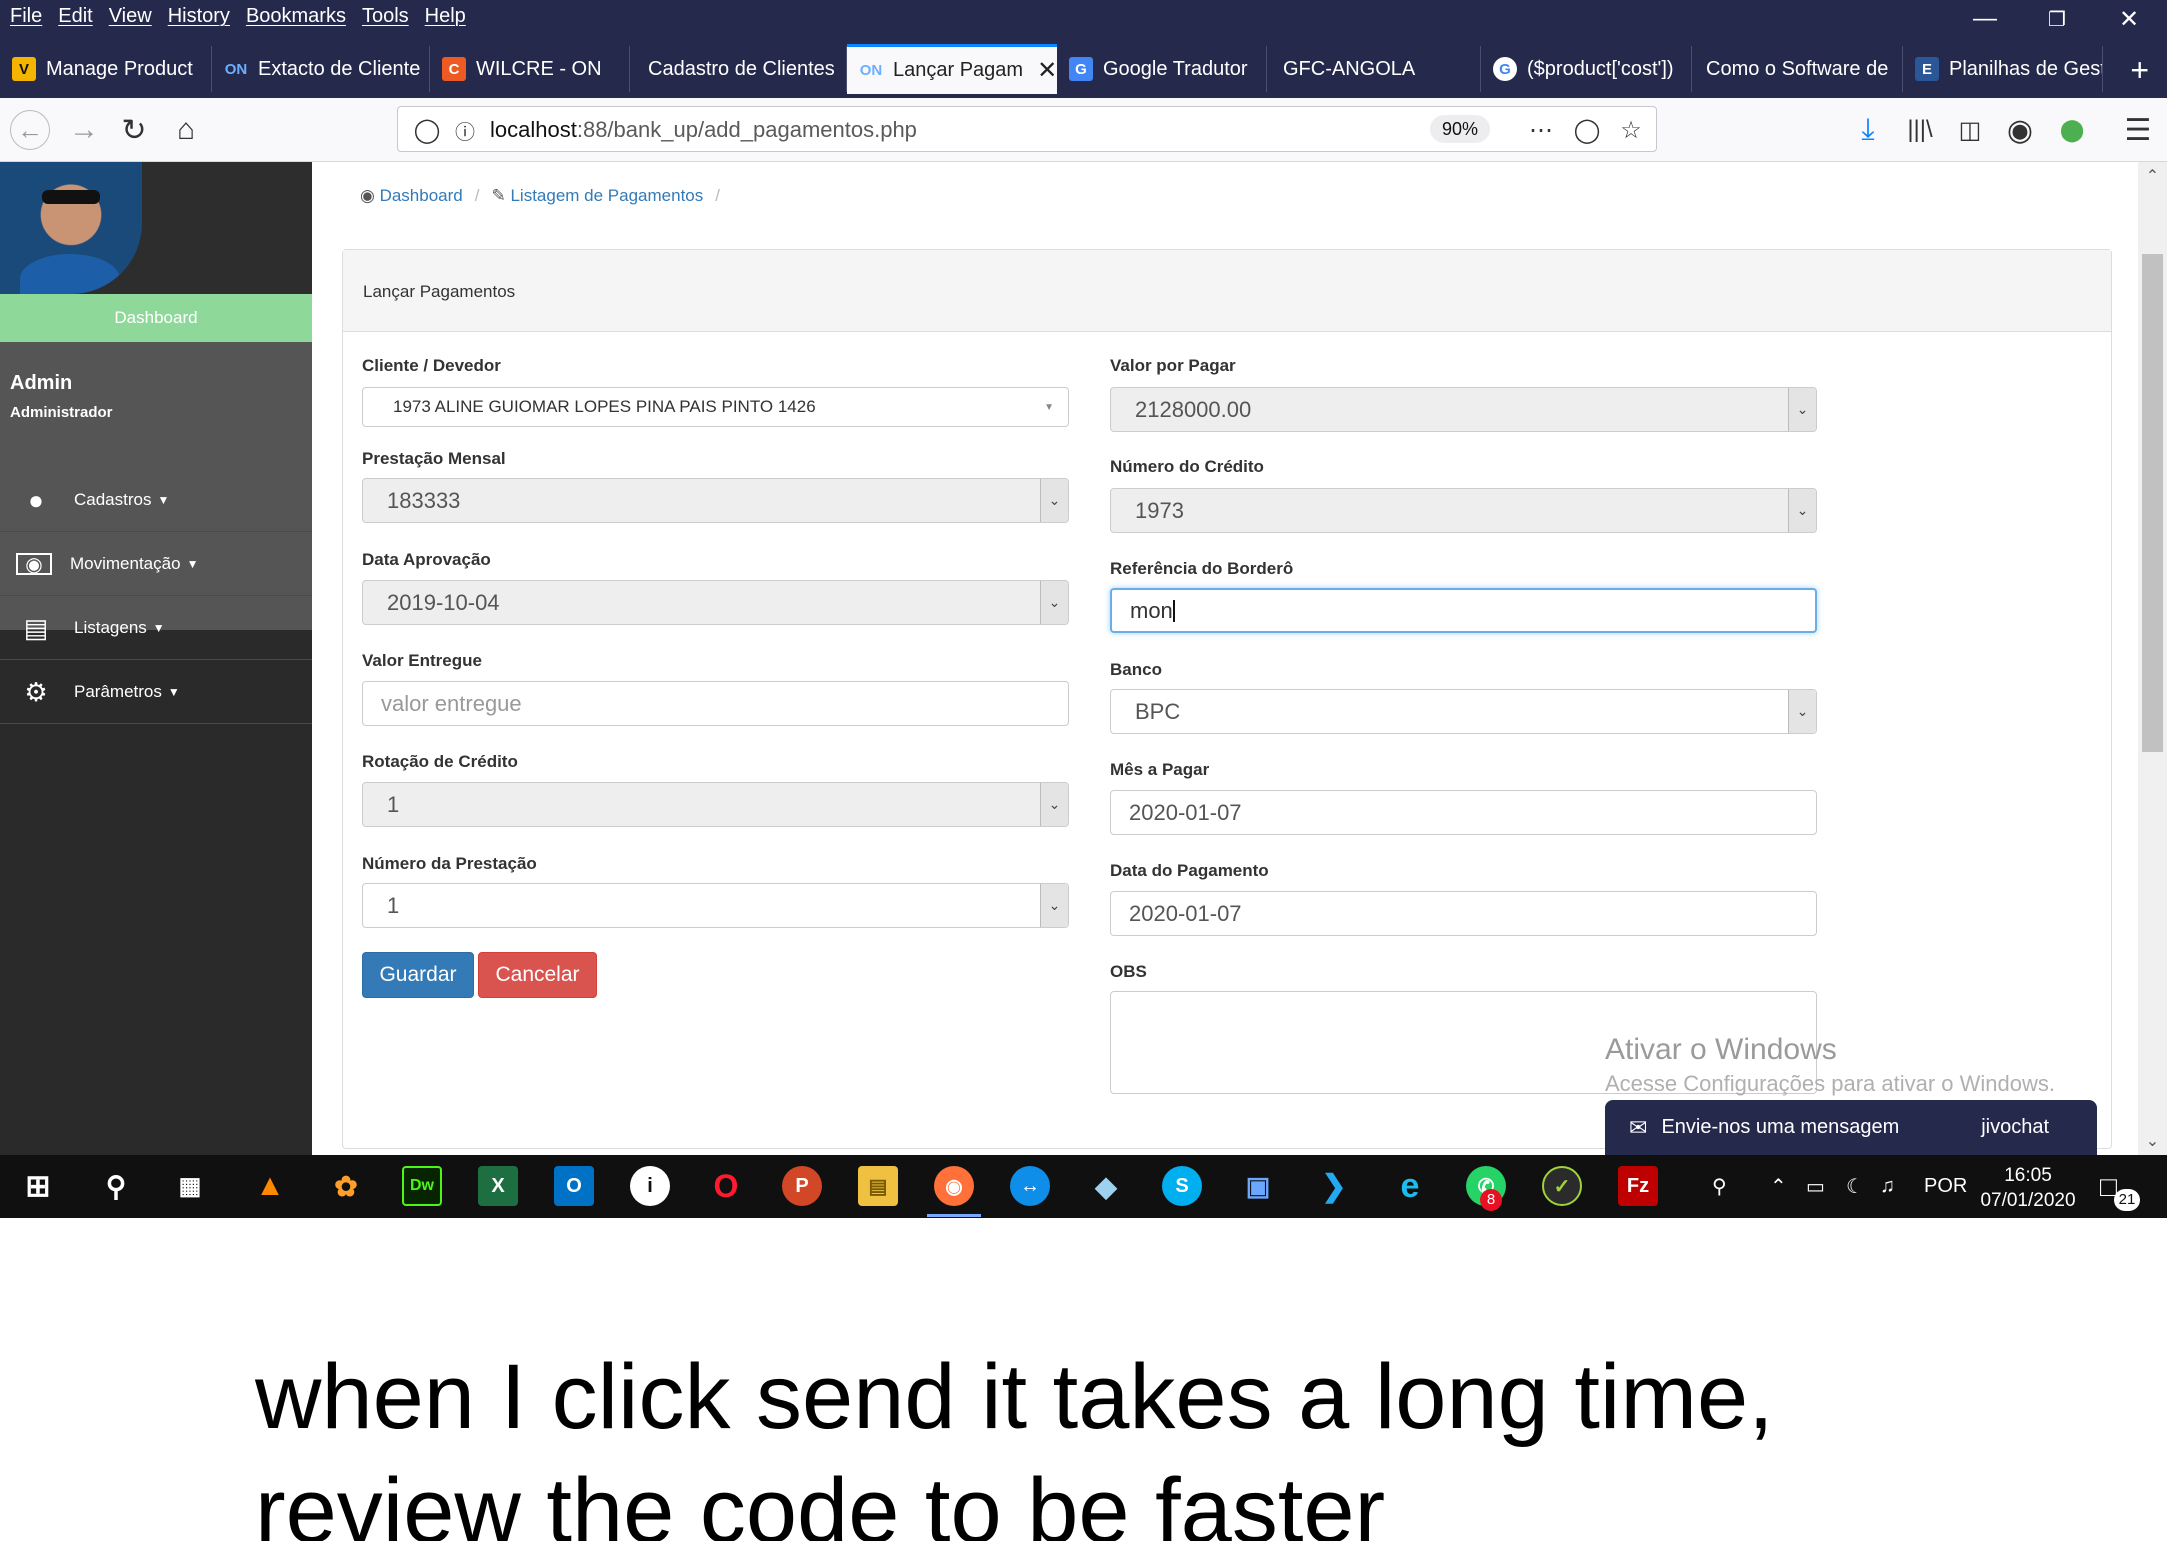 The width and height of the screenshot is (2167, 1541). Describe the element at coordinates (1638, 1186) in the screenshot. I see `filezilla-icon: Fz` at that location.